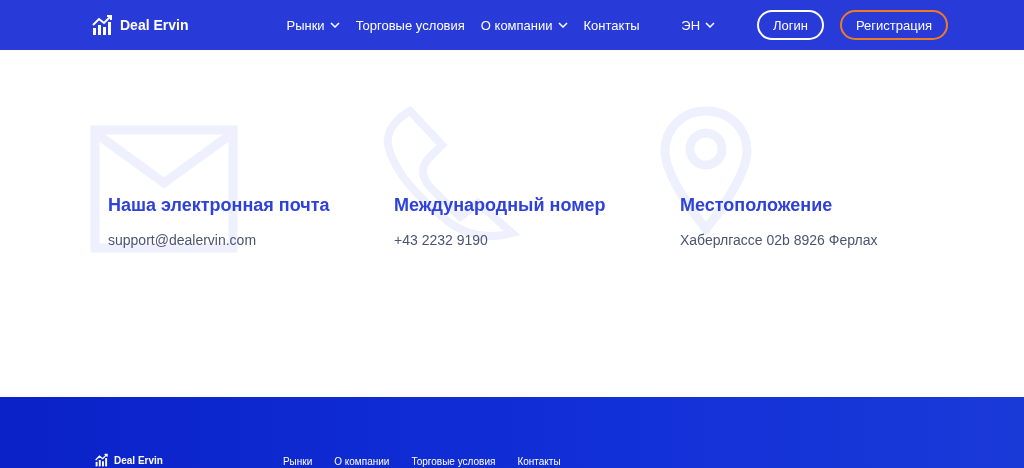 Image resolution: width=1024 pixels, height=468 pixels. Describe the element at coordinates (441, 240) in the screenshot. I see `contact-value: +43 2232 9190` at that location.